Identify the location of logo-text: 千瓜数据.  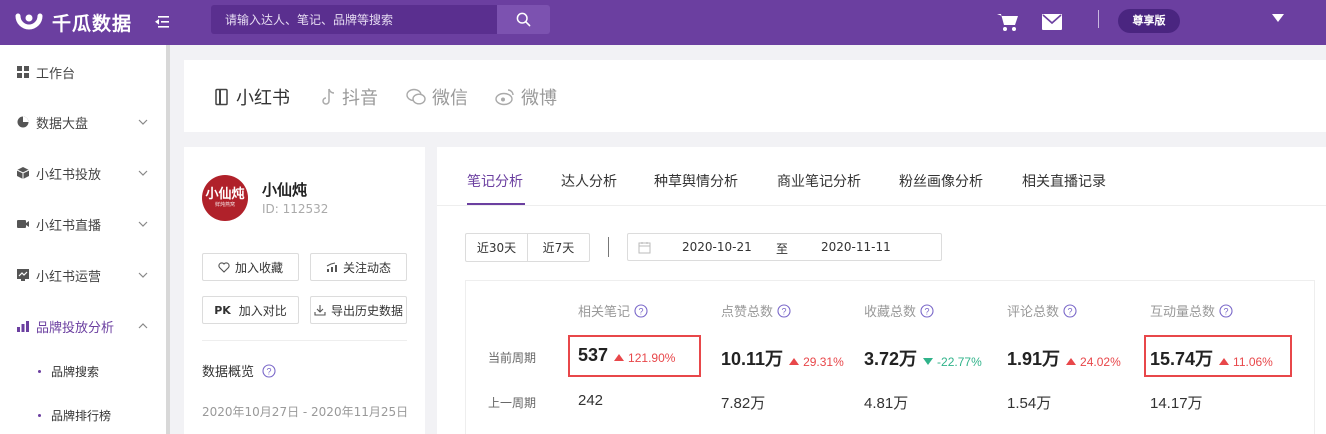
(92, 24).